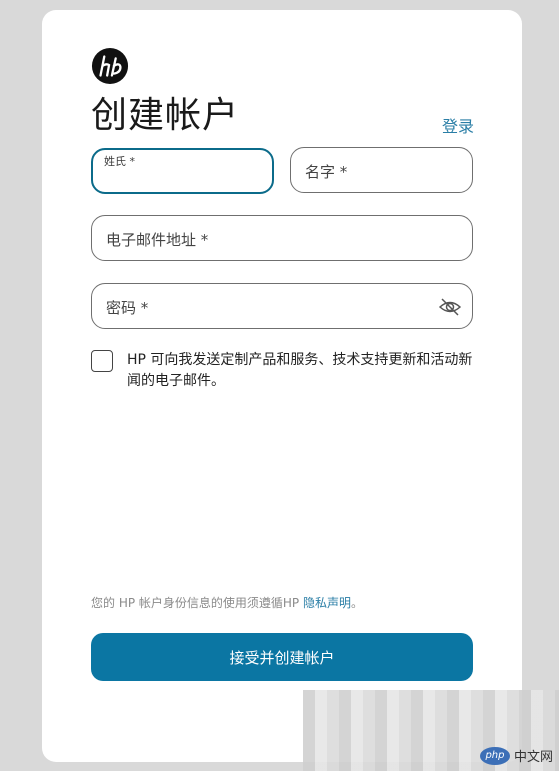 The width and height of the screenshot is (559, 771). What do you see at coordinates (282, 657) in the screenshot?
I see `create-account-button: 接受并创建帐户` at bounding box center [282, 657].